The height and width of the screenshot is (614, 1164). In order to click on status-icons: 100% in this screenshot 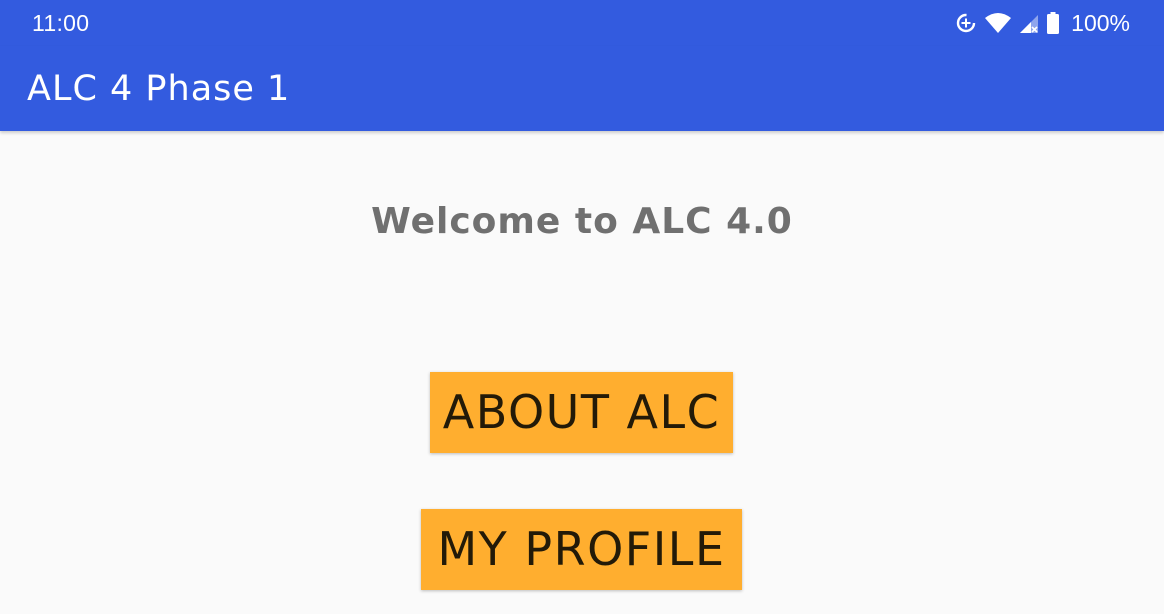, I will do `click(1042, 23)`.